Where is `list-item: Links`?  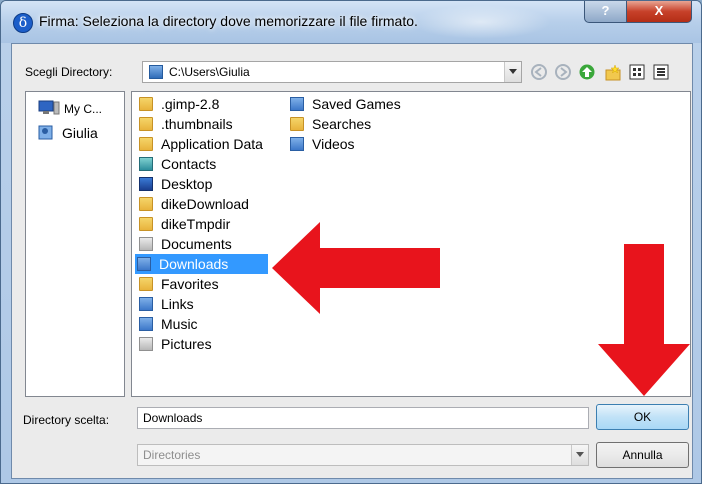
list-item: Links is located at coordinates (165, 304).